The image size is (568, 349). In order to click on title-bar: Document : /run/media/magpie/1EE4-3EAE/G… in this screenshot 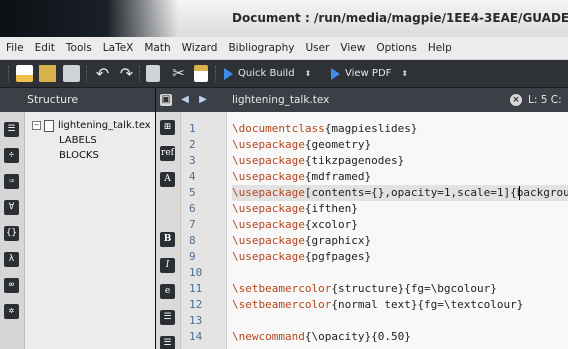, I will do `click(284, 18)`.